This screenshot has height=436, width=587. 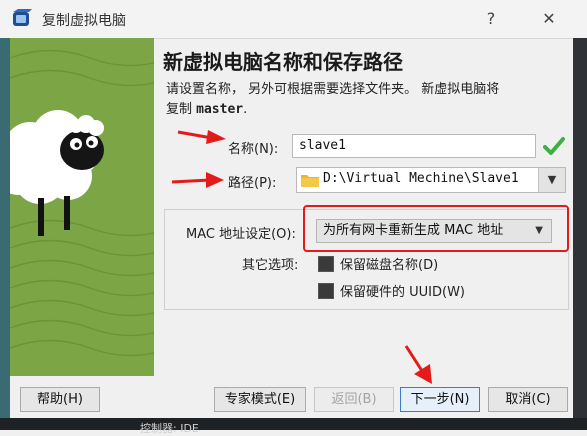 I want to click on title-bar: 复制虚拟电脑 ? ✕, so click(x=293, y=19).